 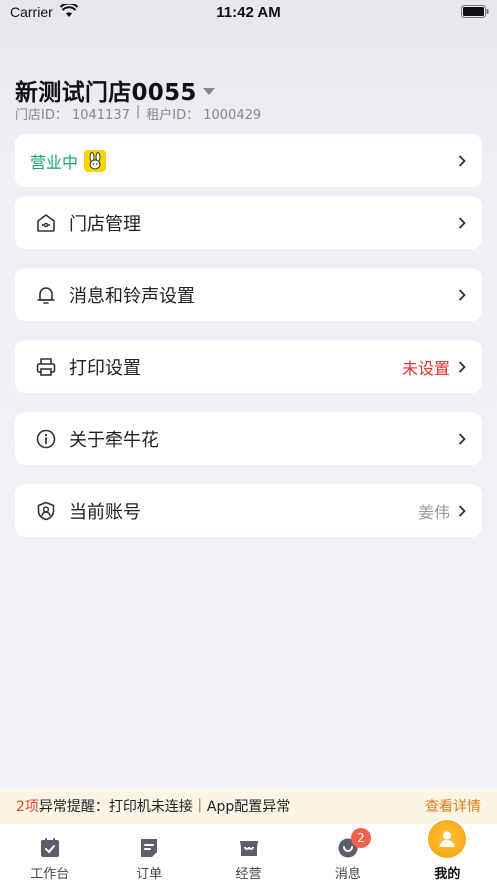 I want to click on tab-label: 消息, so click(x=347, y=874).